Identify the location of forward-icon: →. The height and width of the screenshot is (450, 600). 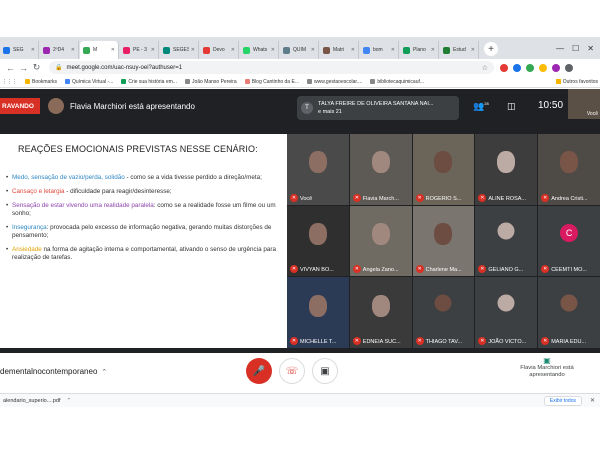
(23, 68).